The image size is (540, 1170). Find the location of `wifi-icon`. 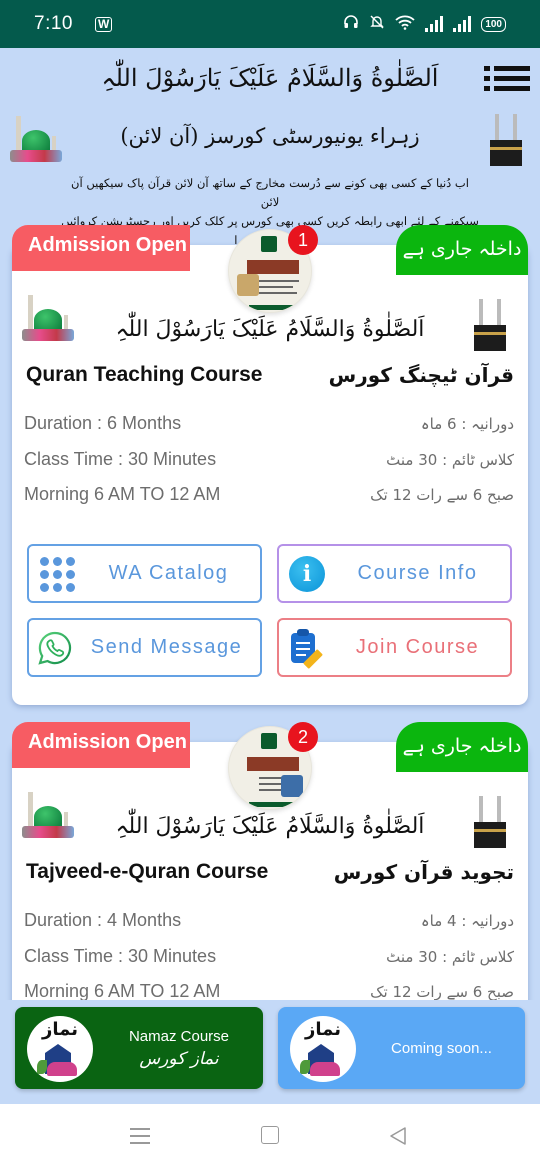

wifi-icon is located at coordinates (405, 24).